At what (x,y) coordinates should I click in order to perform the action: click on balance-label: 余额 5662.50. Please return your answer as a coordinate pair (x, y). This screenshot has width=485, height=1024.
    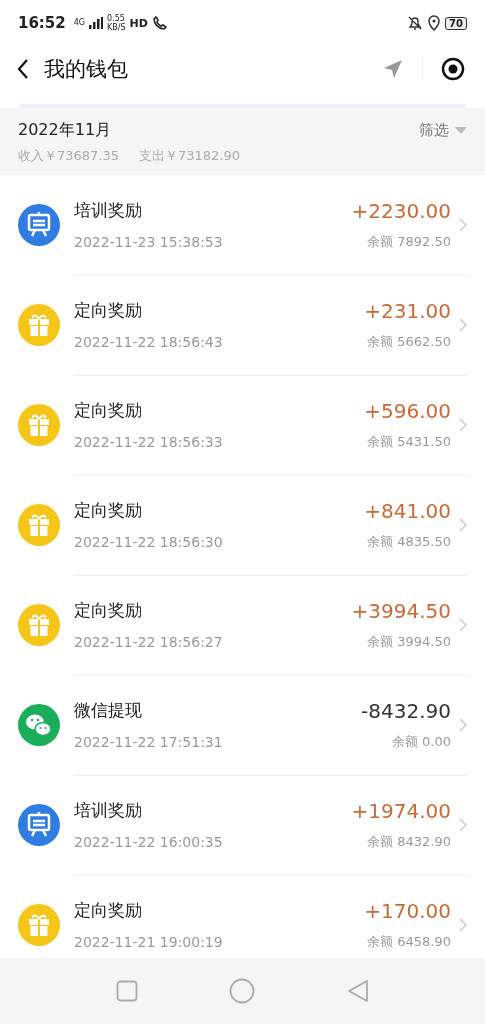
    Looking at the image, I should click on (409, 341).